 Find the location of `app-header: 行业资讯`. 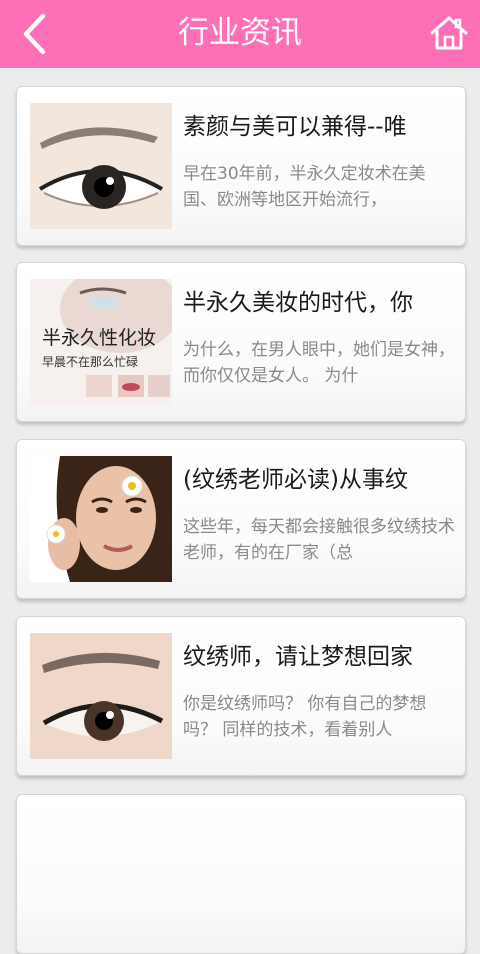

app-header: 行业资讯 is located at coordinates (240, 34).